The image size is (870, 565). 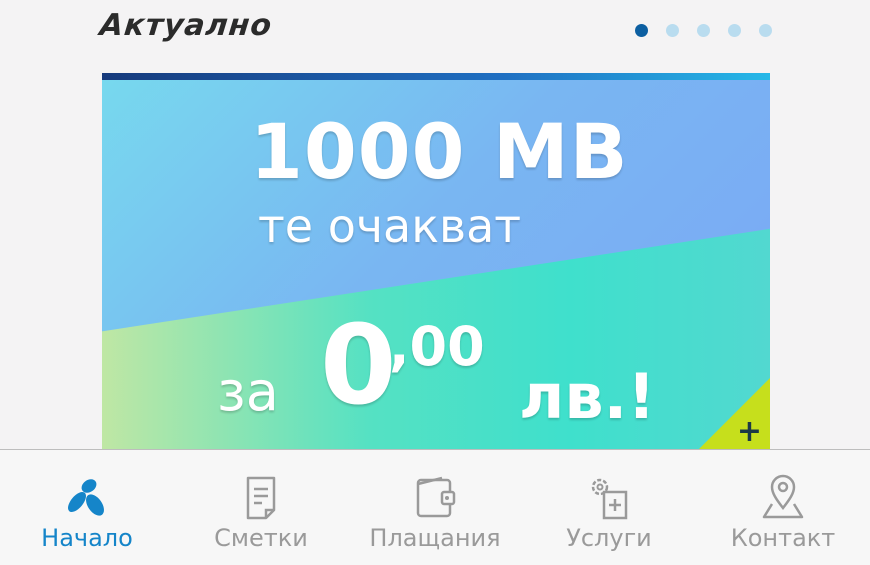 I want to click on banner-price-main: 0, so click(x=358, y=365).